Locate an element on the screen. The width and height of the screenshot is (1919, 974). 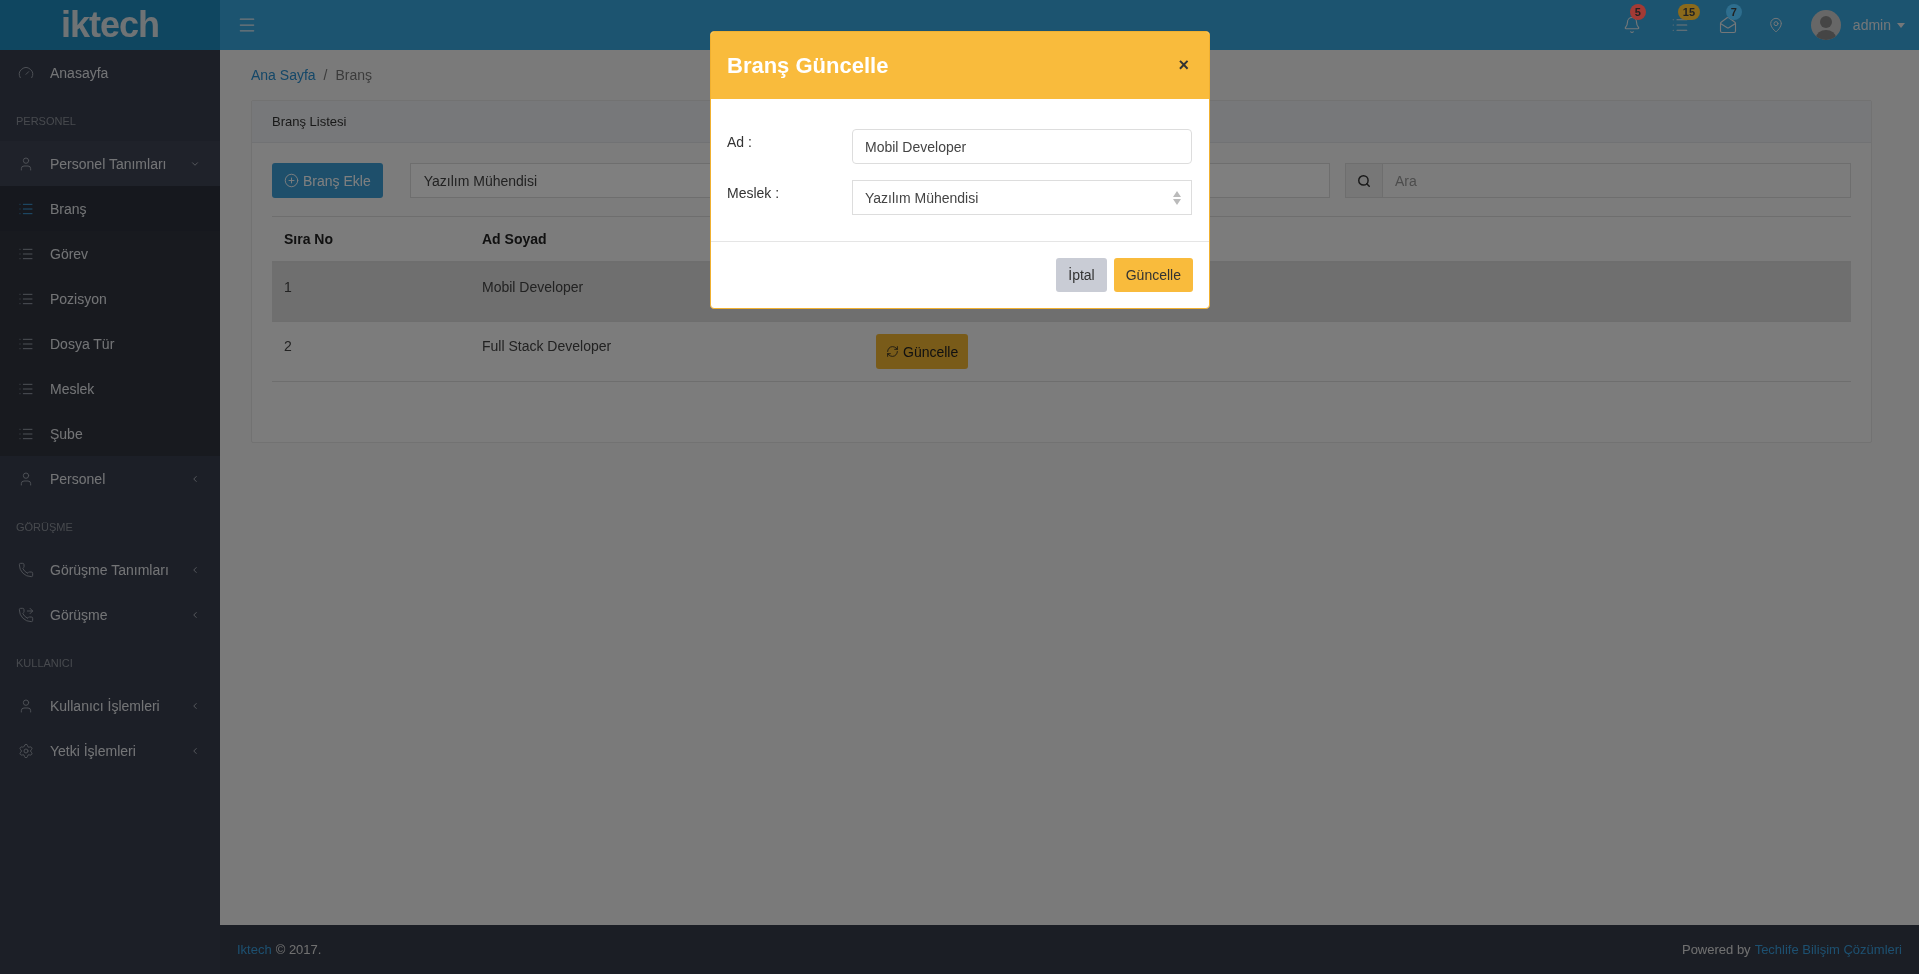
sidebar-item: Pozisyon is located at coordinates (110, 298).